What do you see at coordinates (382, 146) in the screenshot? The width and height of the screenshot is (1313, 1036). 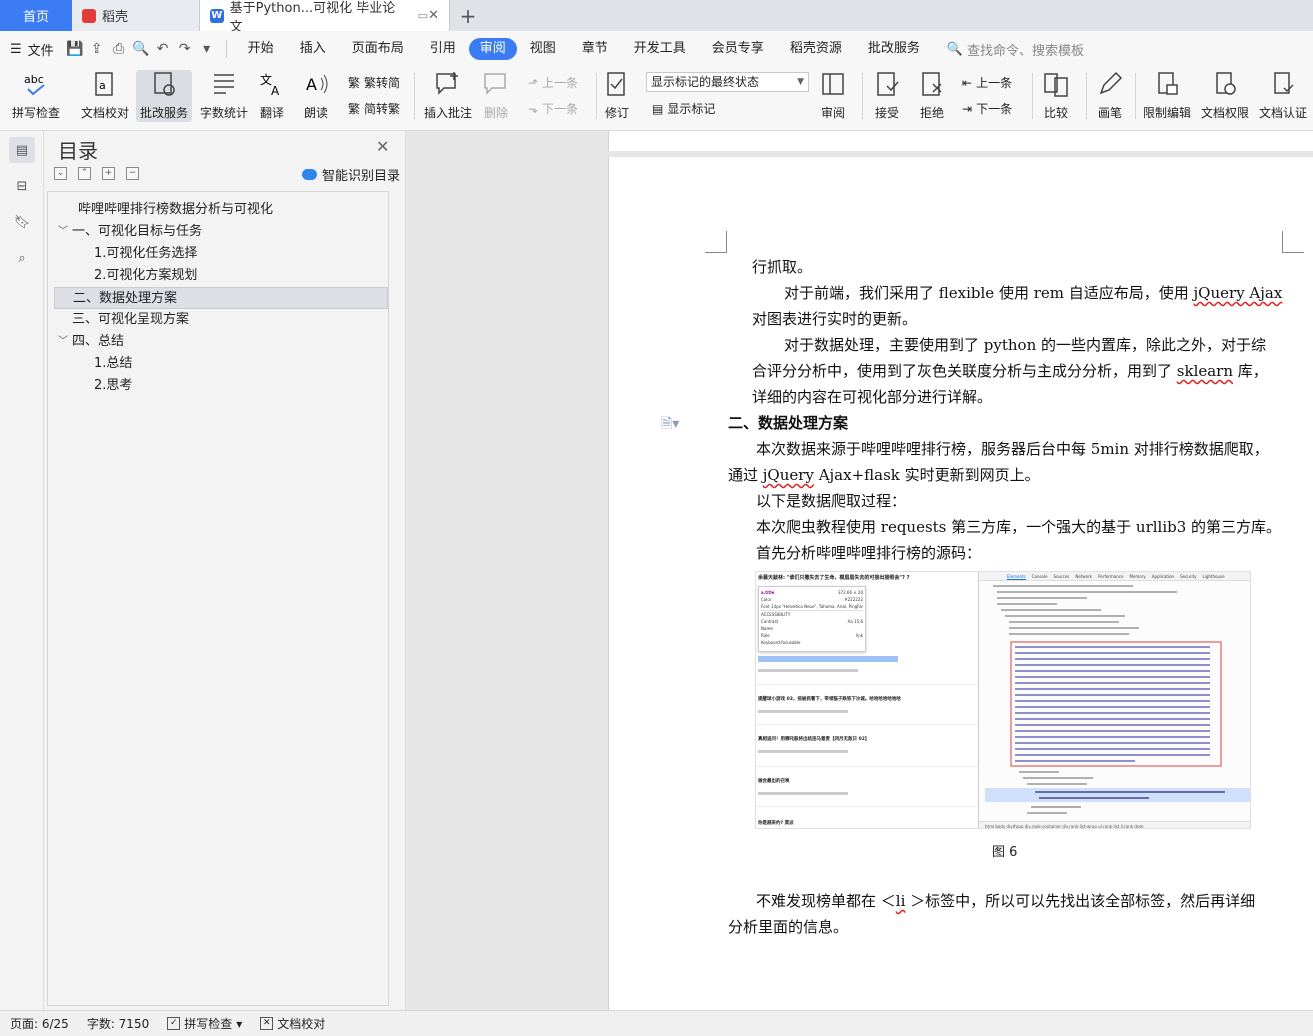 I see `close-icon: ✕` at bounding box center [382, 146].